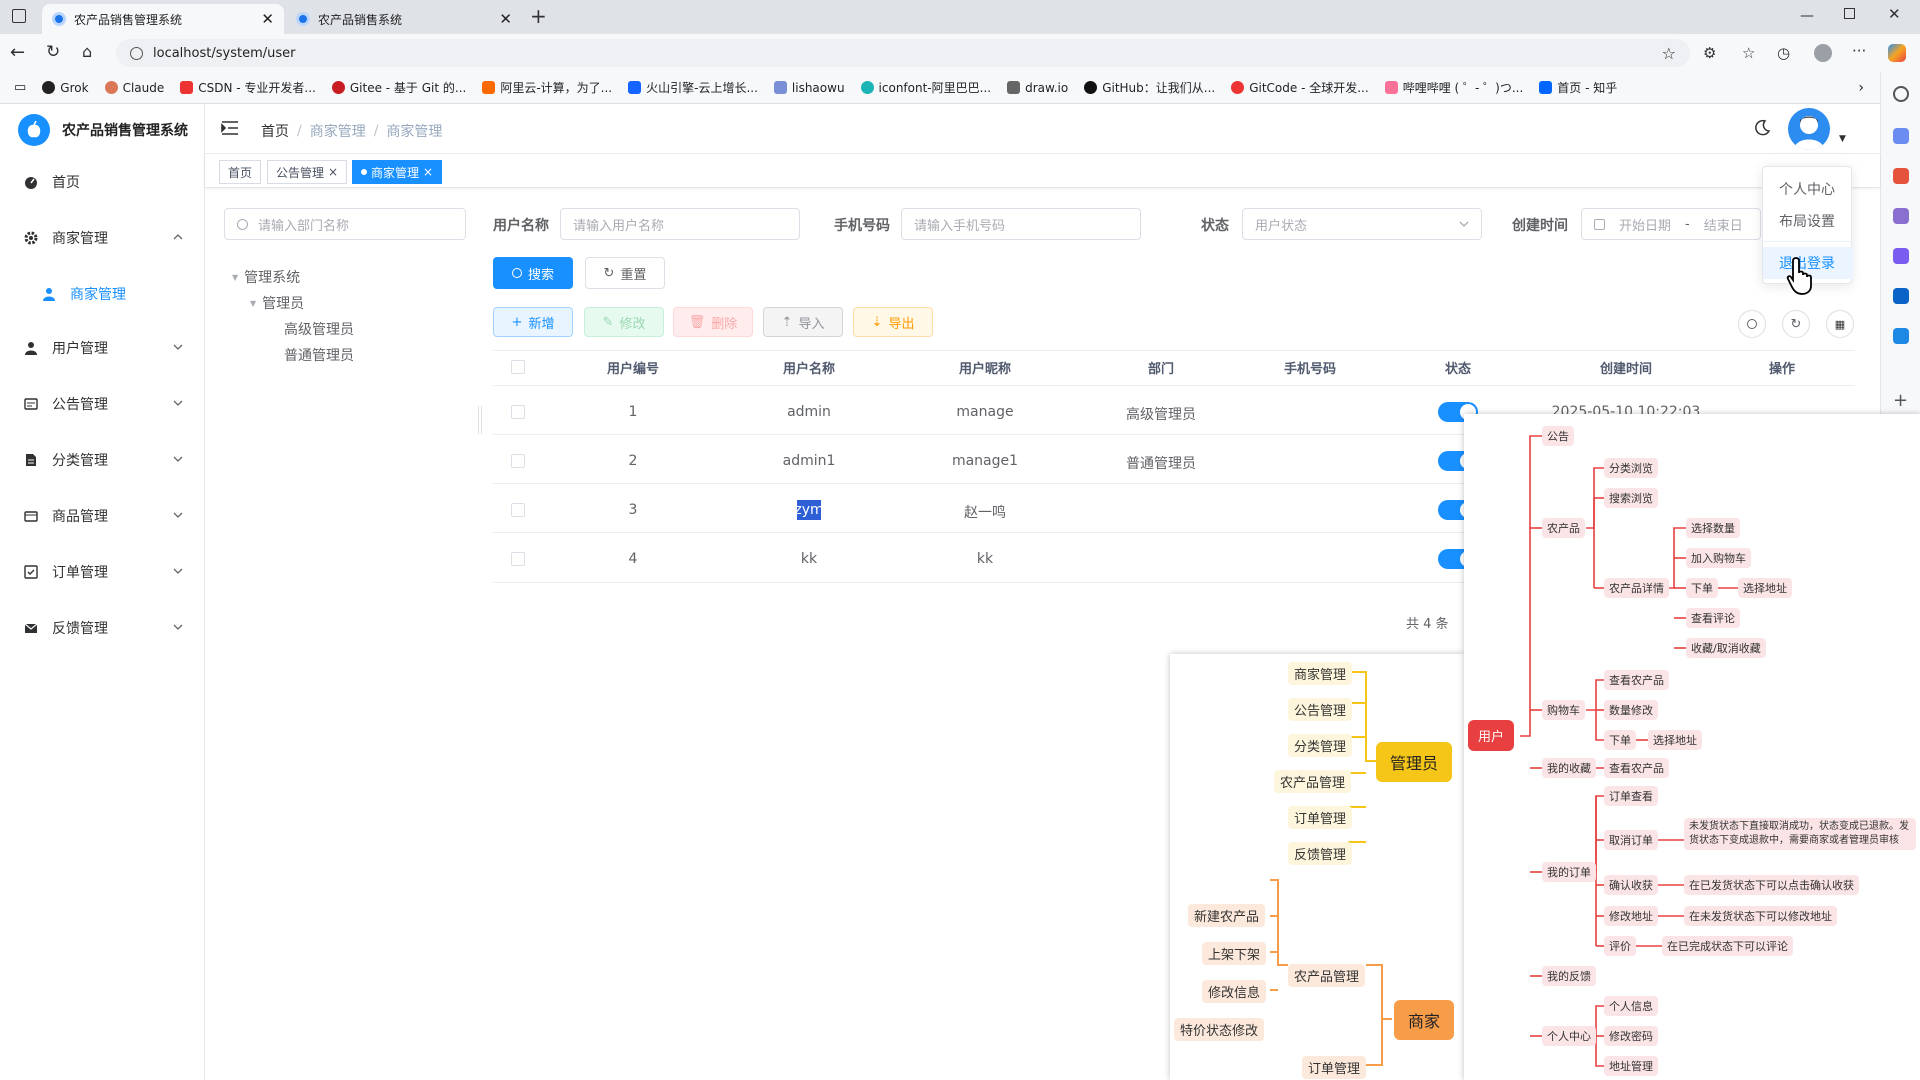  What do you see at coordinates (102, 516) in the screenshot?
I see `sidebar-item-goods: 商品管理` at bounding box center [102, 516].